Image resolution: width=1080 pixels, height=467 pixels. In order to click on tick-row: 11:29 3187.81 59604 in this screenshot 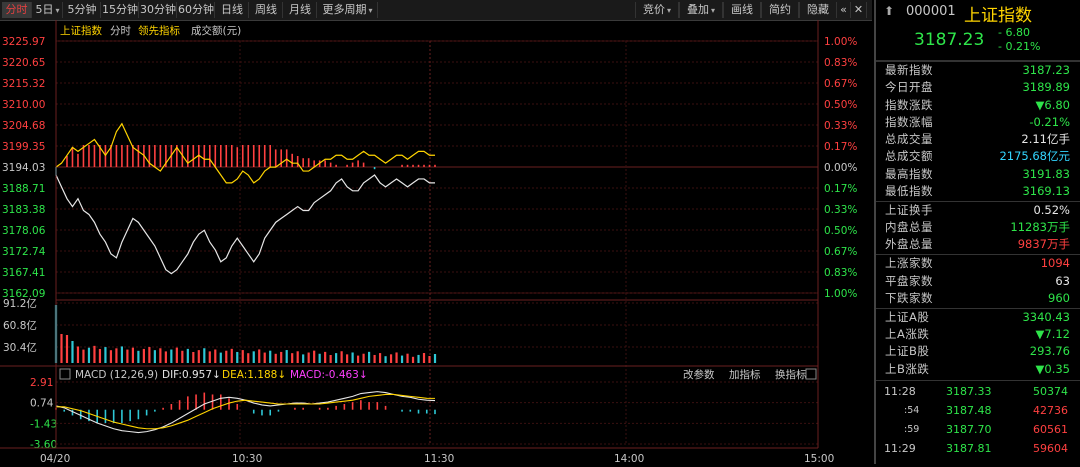, I will do `click(978, 449)`.